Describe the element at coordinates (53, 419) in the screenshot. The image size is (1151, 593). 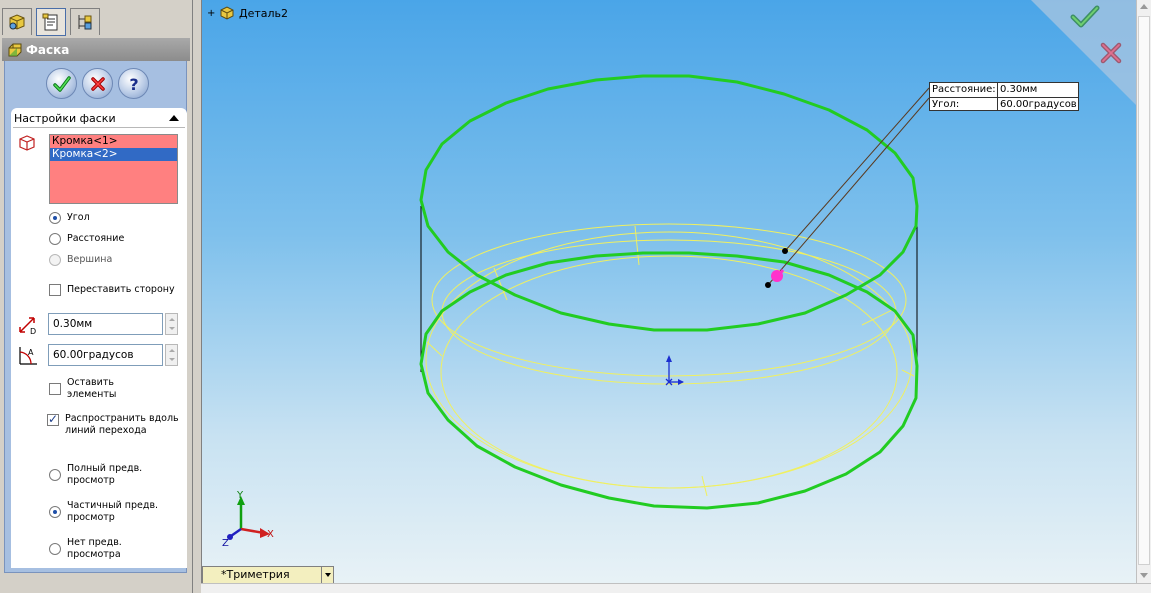
I see `tangent-propagation-checkbox` at that location.